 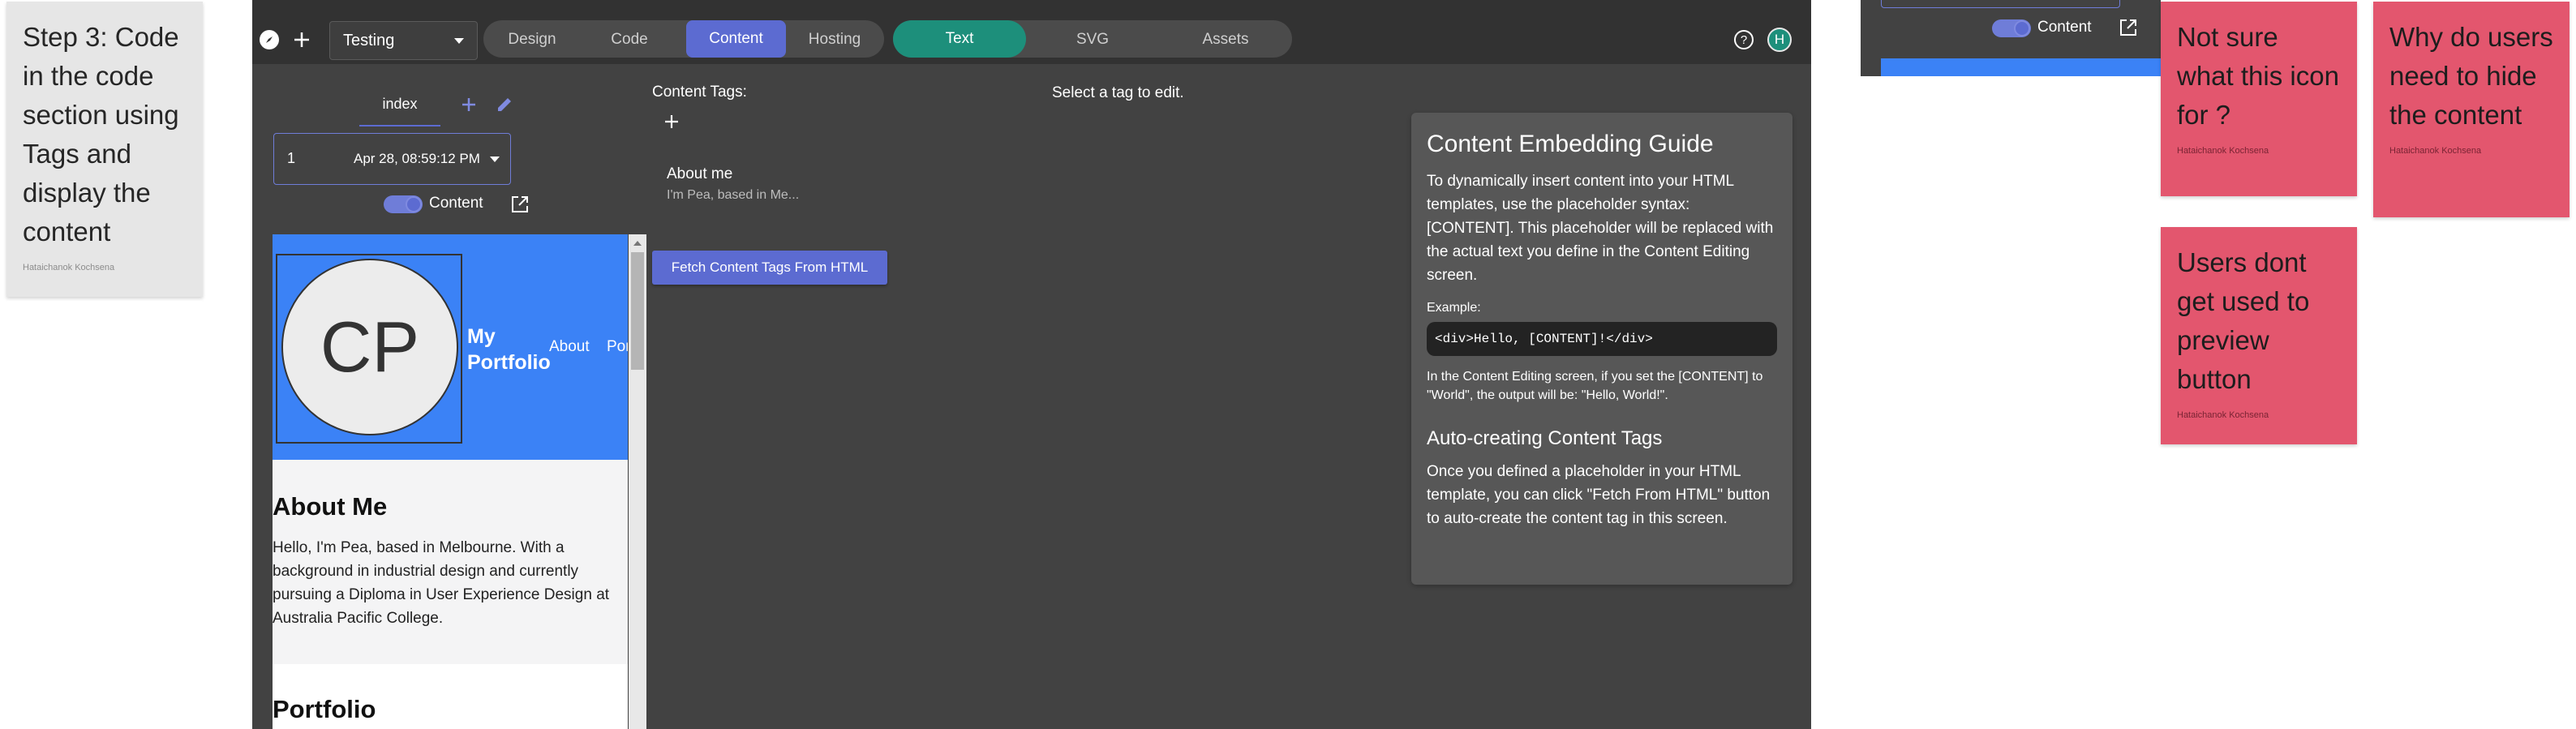 I want to click on subtab-text: Text, so click(x=959, y=39).